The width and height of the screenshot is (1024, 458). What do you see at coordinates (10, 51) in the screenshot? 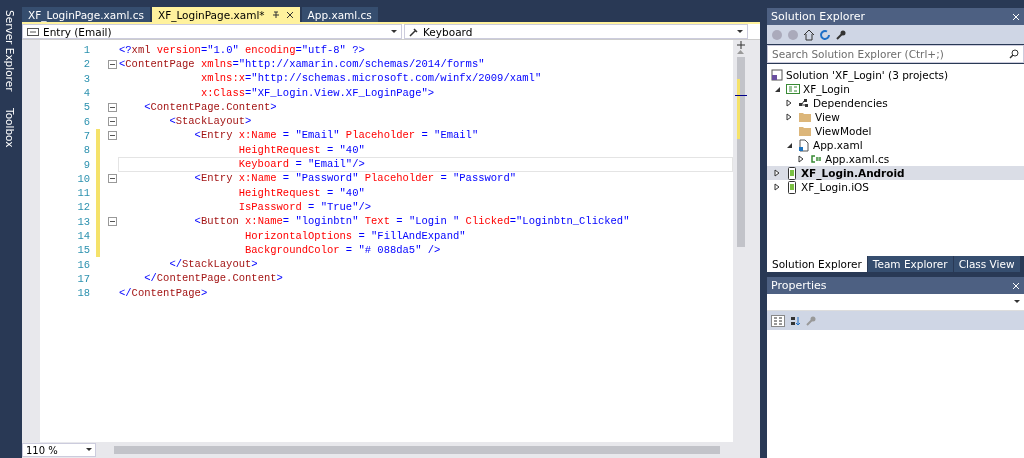
I see `side-tab: Server Explorer` at bounding box center [10, 51].